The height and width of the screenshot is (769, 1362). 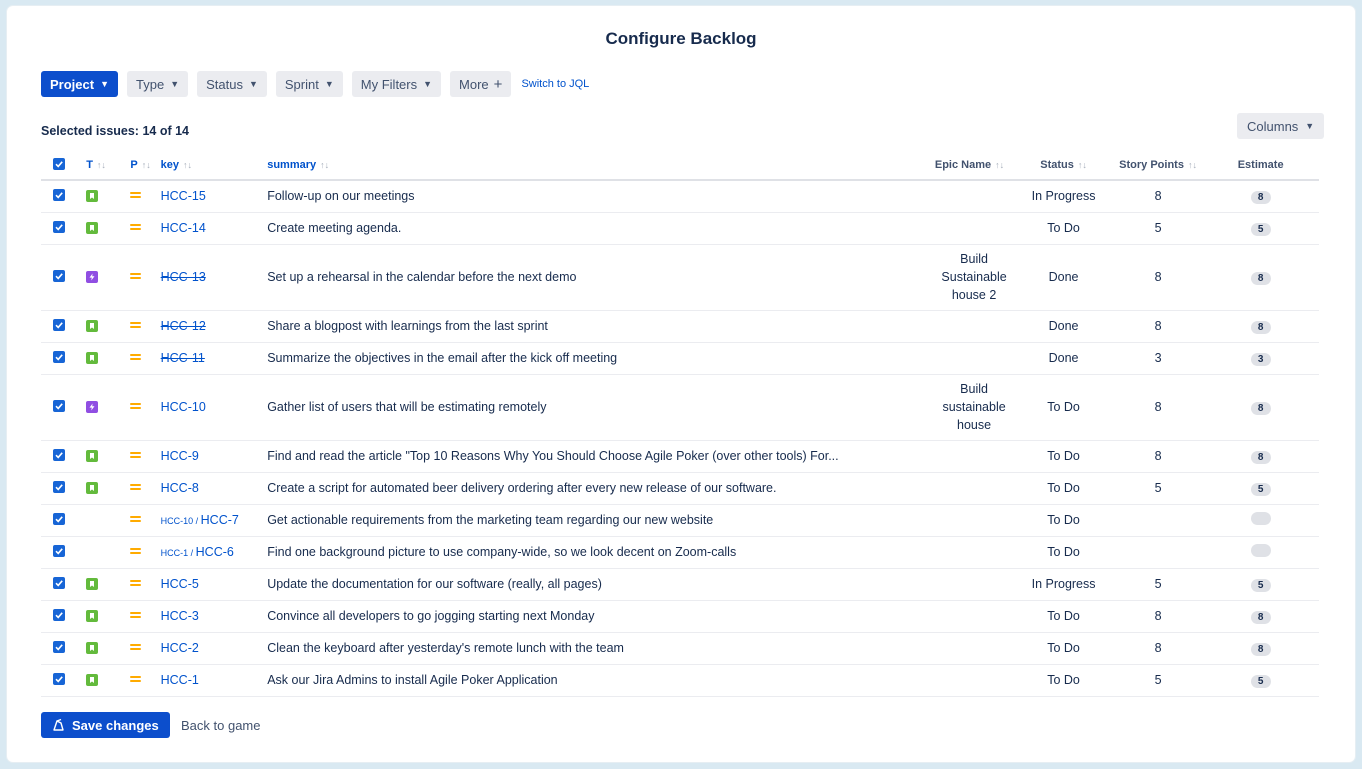 I want to click on issue-key-link: HCC-10, so click(x=183, y=407).